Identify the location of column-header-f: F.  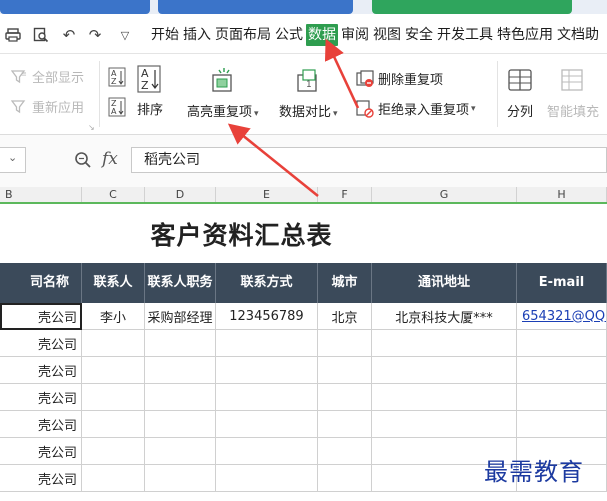
(345, 194).